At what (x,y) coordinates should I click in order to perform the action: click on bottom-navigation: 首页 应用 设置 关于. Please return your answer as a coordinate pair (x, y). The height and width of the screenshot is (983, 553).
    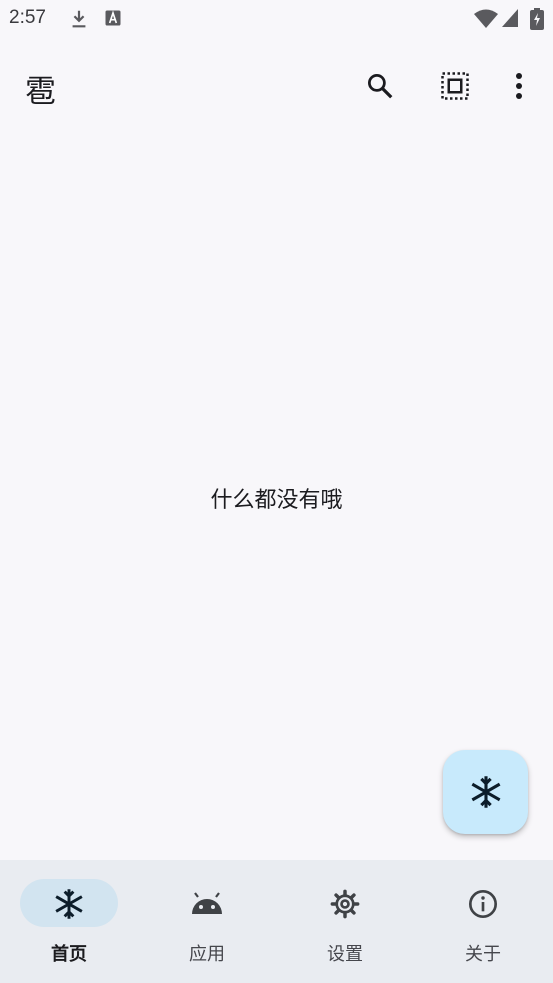
    Looking at the image, I should click on (276, 921).